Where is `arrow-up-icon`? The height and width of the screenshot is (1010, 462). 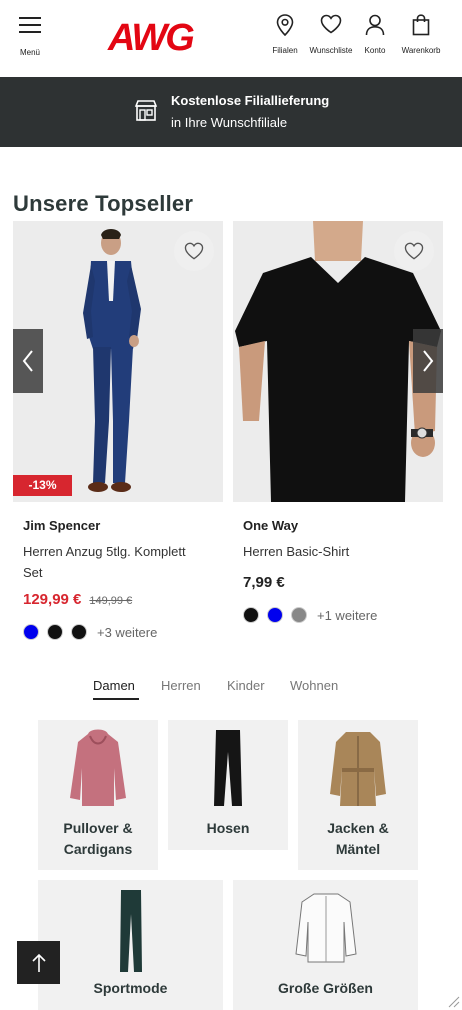 arrow-up-icon is located at coordinates (38, 962).